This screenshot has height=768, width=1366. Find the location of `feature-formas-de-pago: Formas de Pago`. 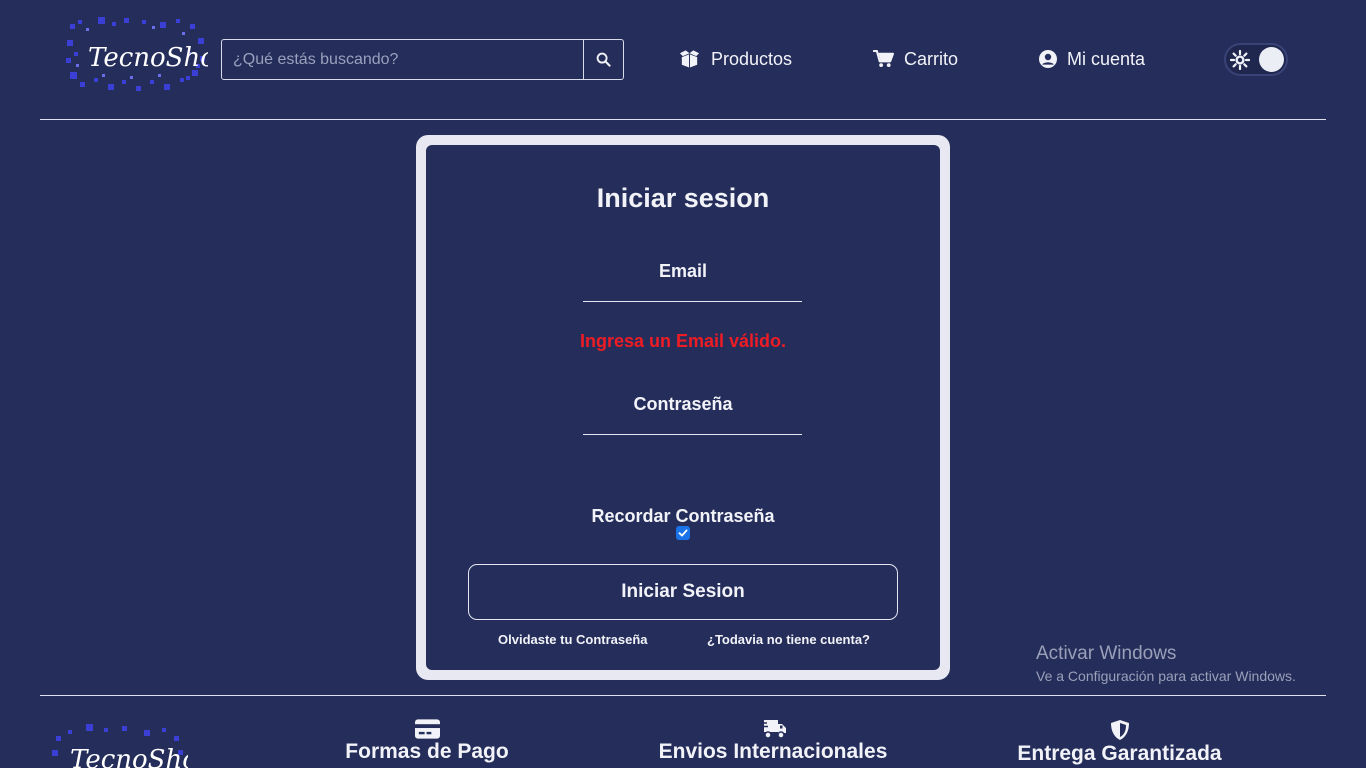

feature-formas-de-pago: Formas de Pago is located at coordinates (427, 741).